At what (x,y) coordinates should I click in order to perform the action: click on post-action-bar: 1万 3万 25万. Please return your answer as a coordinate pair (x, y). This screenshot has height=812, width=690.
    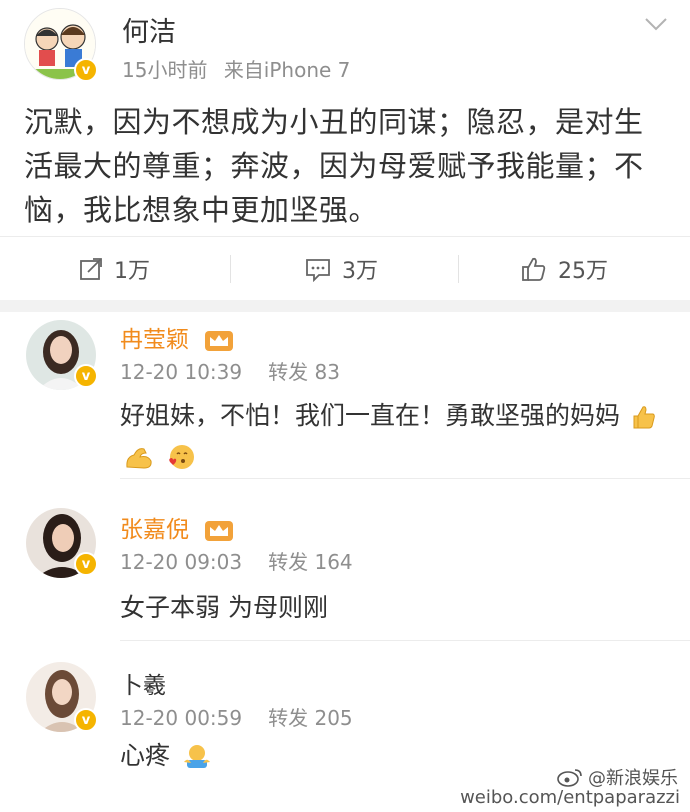
    Looking at the image, I should click on (345, 268).